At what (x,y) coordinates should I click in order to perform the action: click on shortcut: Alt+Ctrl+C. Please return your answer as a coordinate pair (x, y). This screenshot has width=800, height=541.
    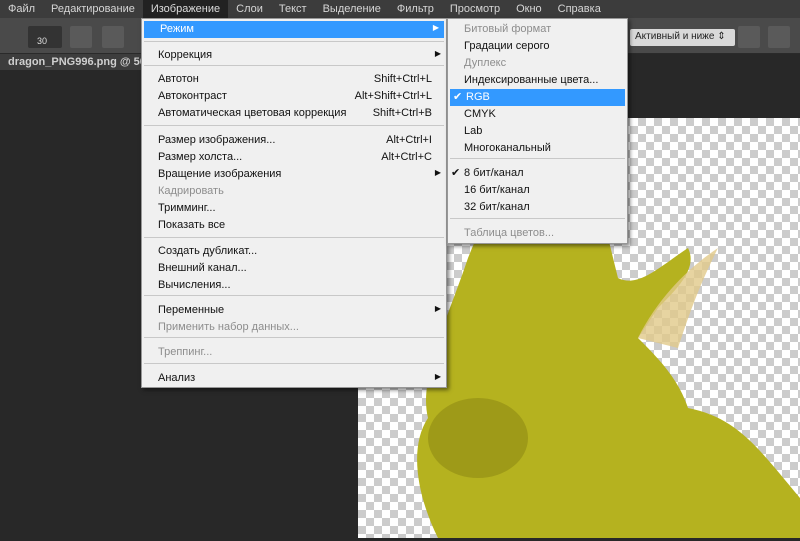
    Looking at the image, I should click on (406, 157).